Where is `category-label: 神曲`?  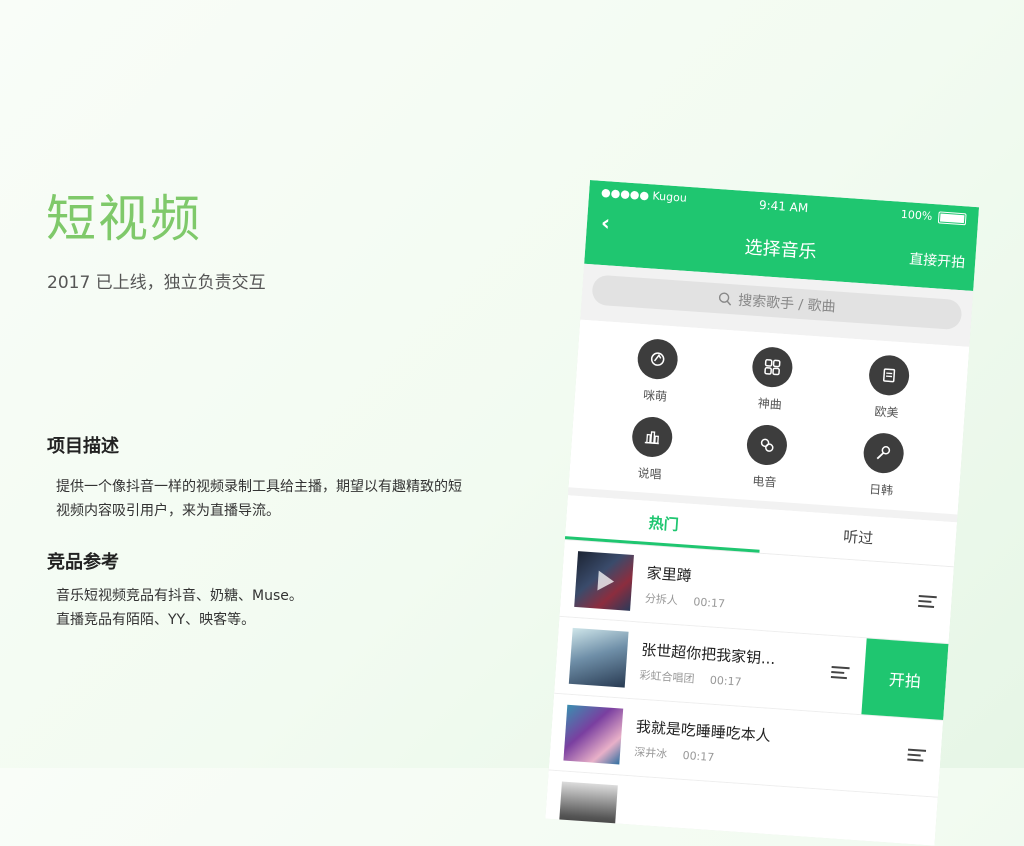
category-label: 神曲 is located at coordinates (769, 404).